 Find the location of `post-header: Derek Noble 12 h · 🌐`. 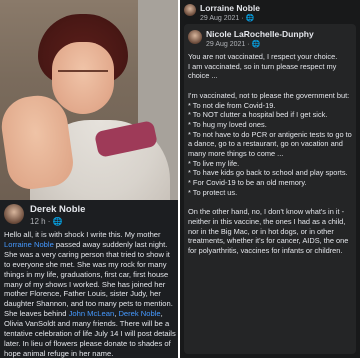

post-header: Derek Noble 12 h · 🌐 is located at coordinates (89, 215).